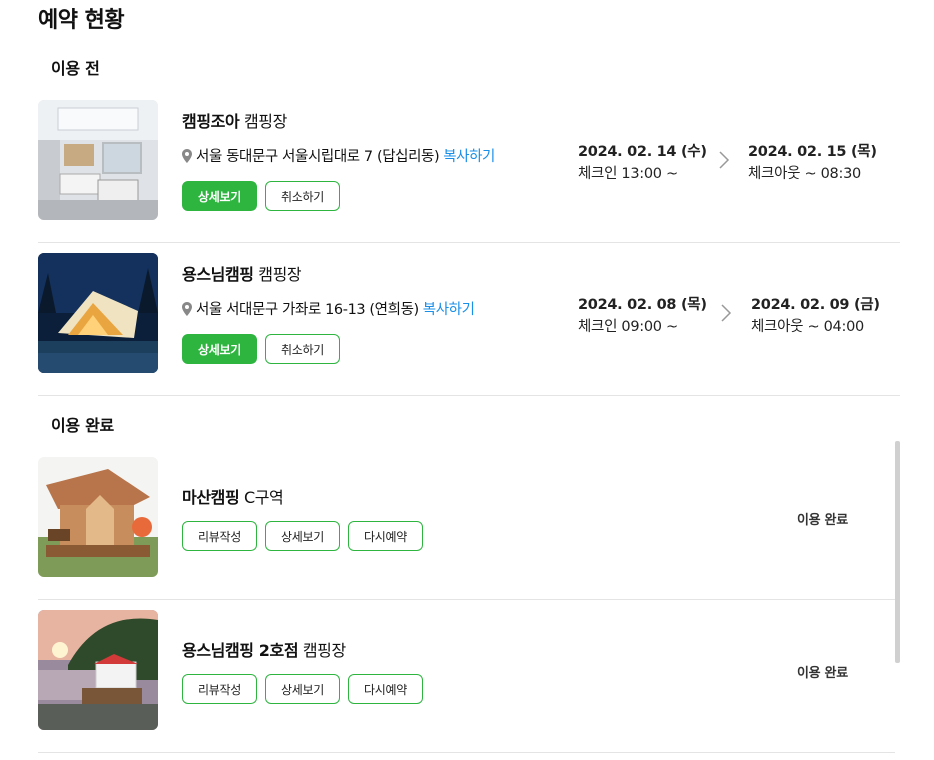  I want to click on address-text: 서울 서대문구 가좌로 16-13 (연희동), so click(307, 310).